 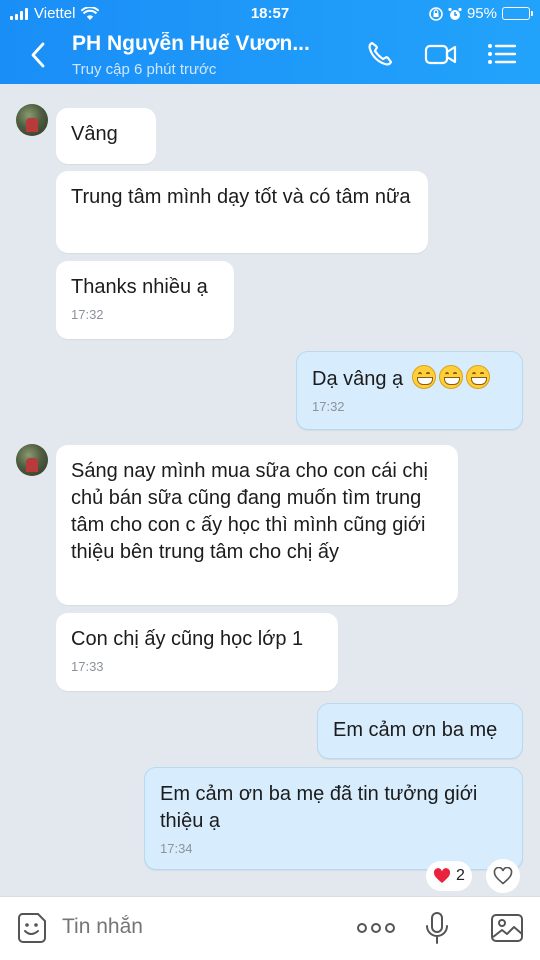 What do you see at coordinates (503, 54) in the screenshot?
I see `menu-icon` at bounding box center [503, 54].